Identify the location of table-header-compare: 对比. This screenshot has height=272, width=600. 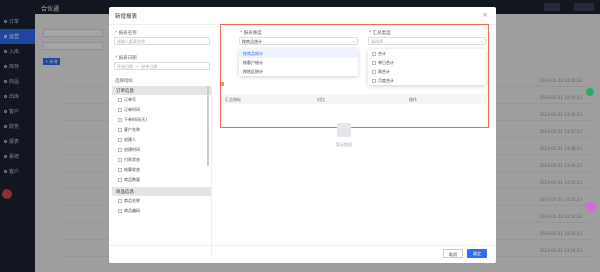
(321, 99).